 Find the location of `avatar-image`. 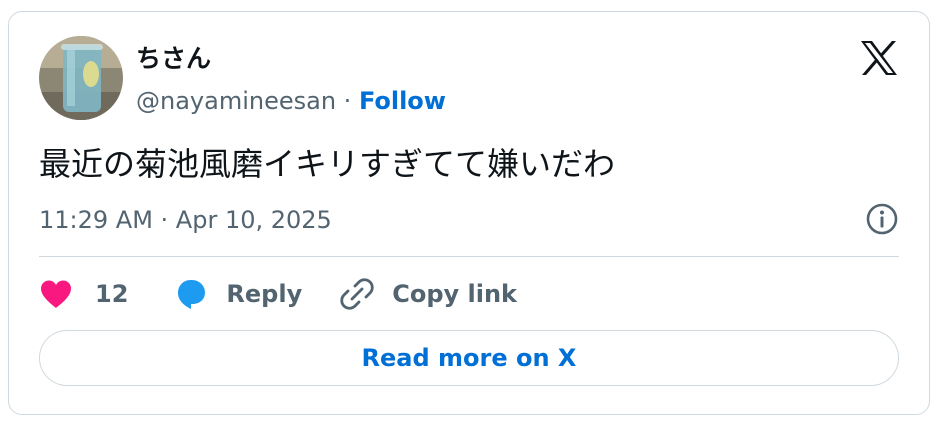

avatar-image is located at coordinates (81, 78).